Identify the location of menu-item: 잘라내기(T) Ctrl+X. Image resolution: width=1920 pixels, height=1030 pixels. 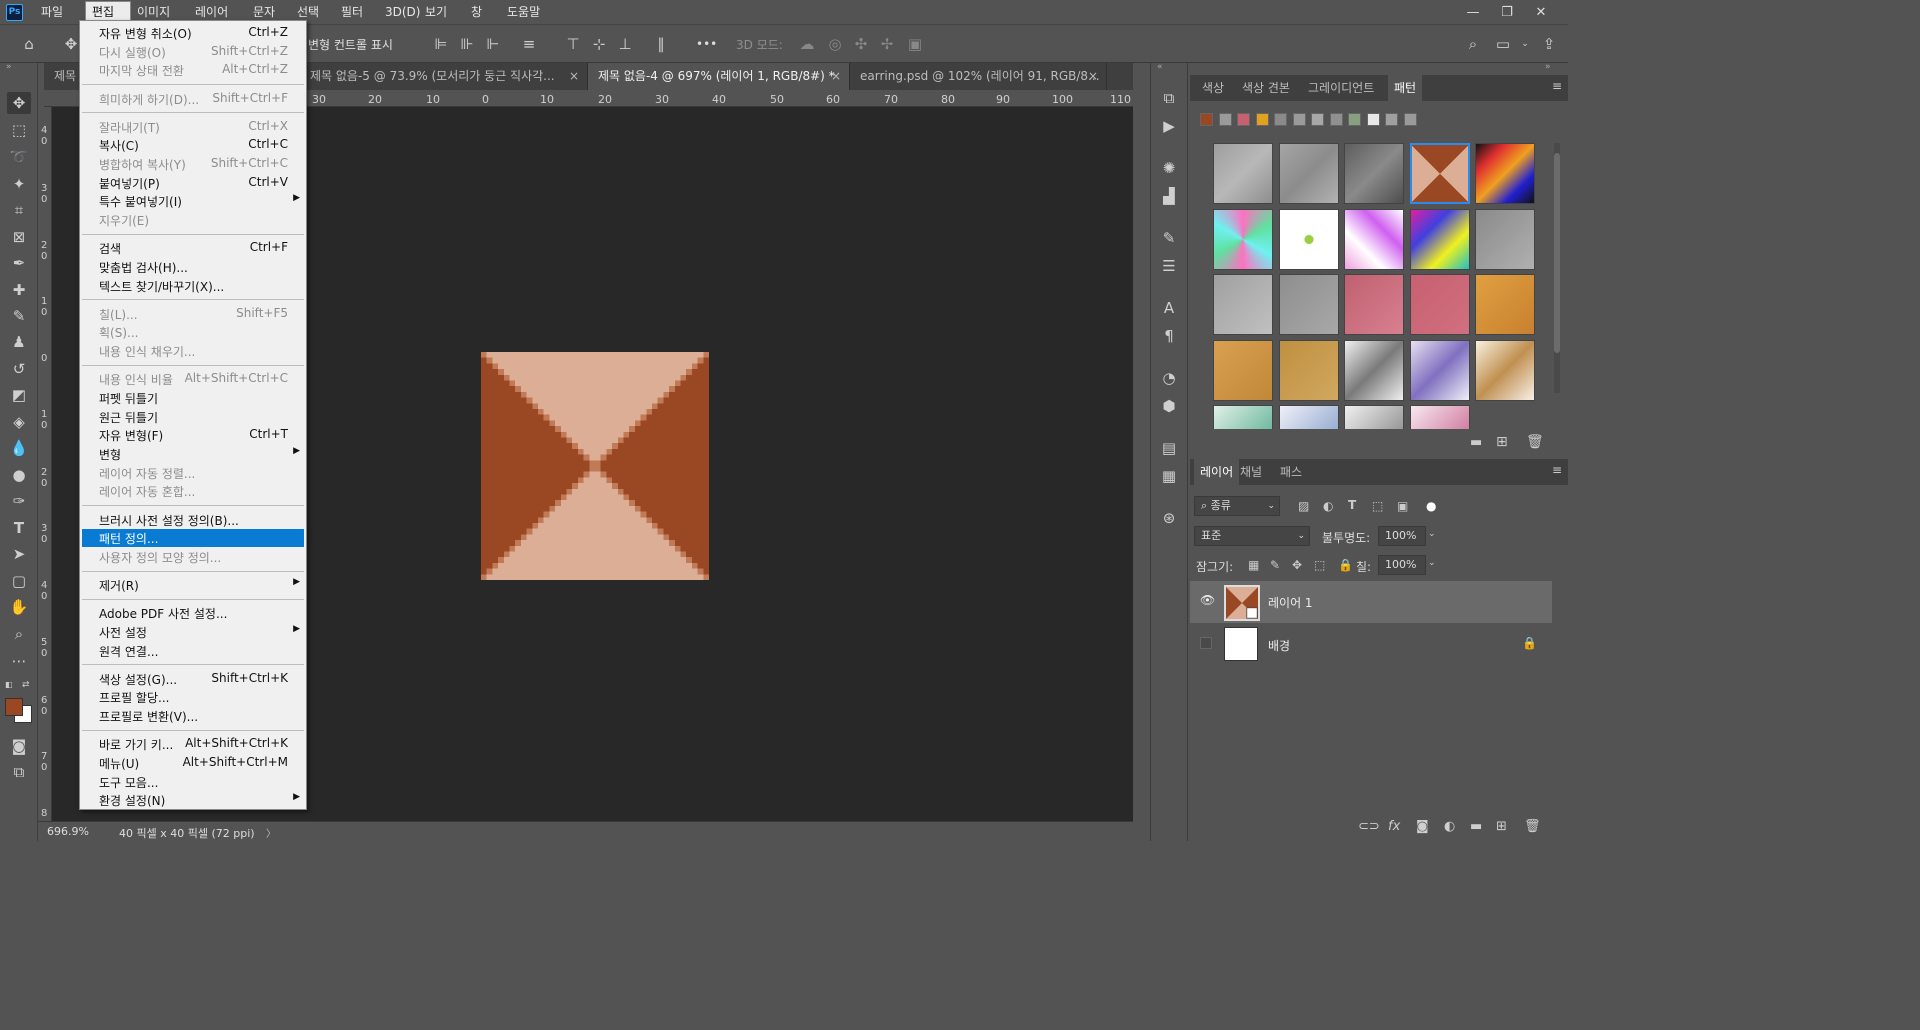
(193, 127).